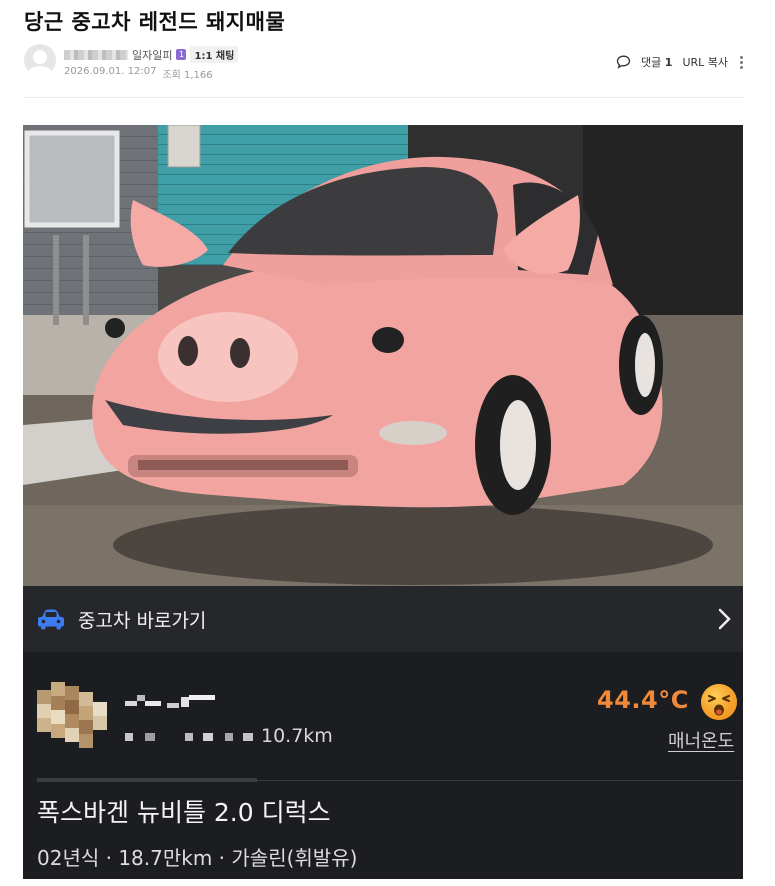 This screenshot has height=886, width=775. What do you see at coordinates (719, 702) in the screenshot?
I see `excited-face-icon` at bounding box center [719, 702].